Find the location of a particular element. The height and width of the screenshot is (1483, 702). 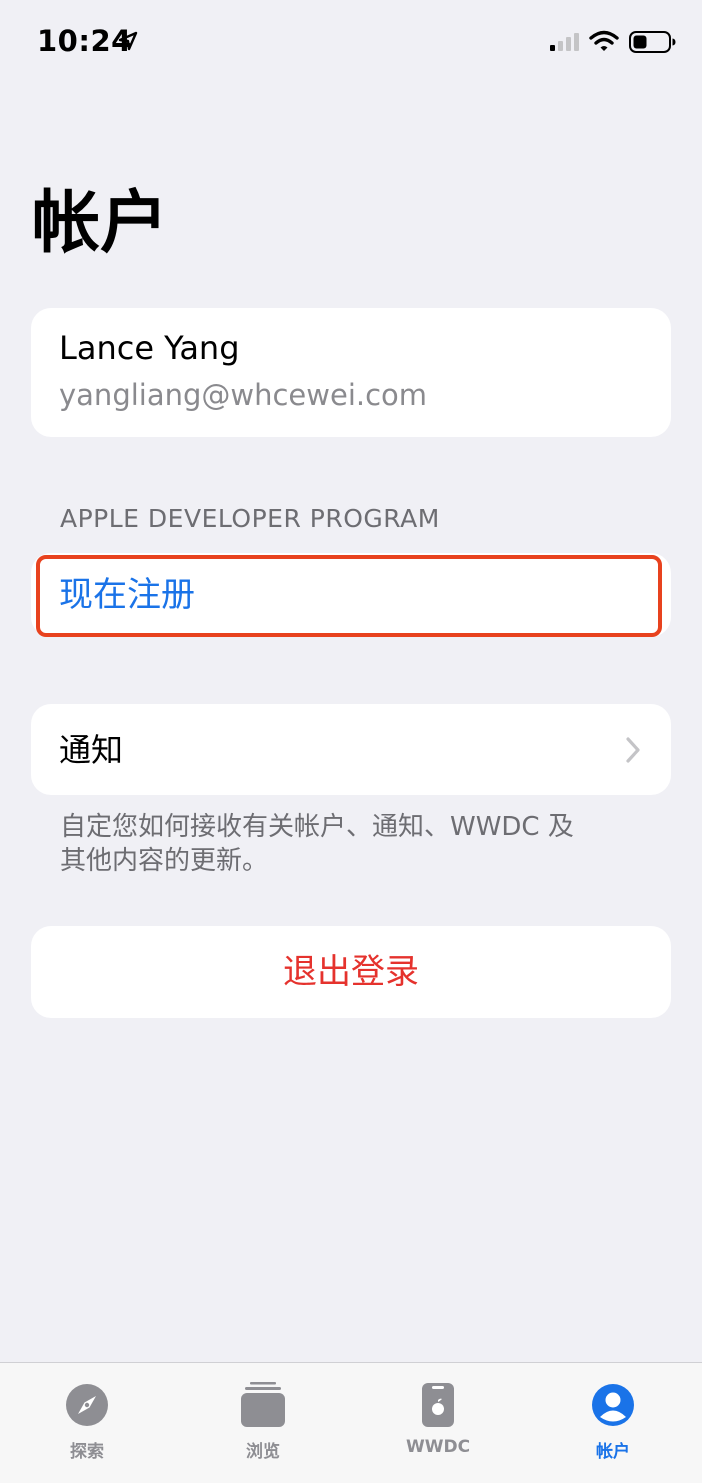

notifications-footer-line1: 自定您如何接收有关帐户、通知、WWDC 及 is located at coordinates (317, 827).